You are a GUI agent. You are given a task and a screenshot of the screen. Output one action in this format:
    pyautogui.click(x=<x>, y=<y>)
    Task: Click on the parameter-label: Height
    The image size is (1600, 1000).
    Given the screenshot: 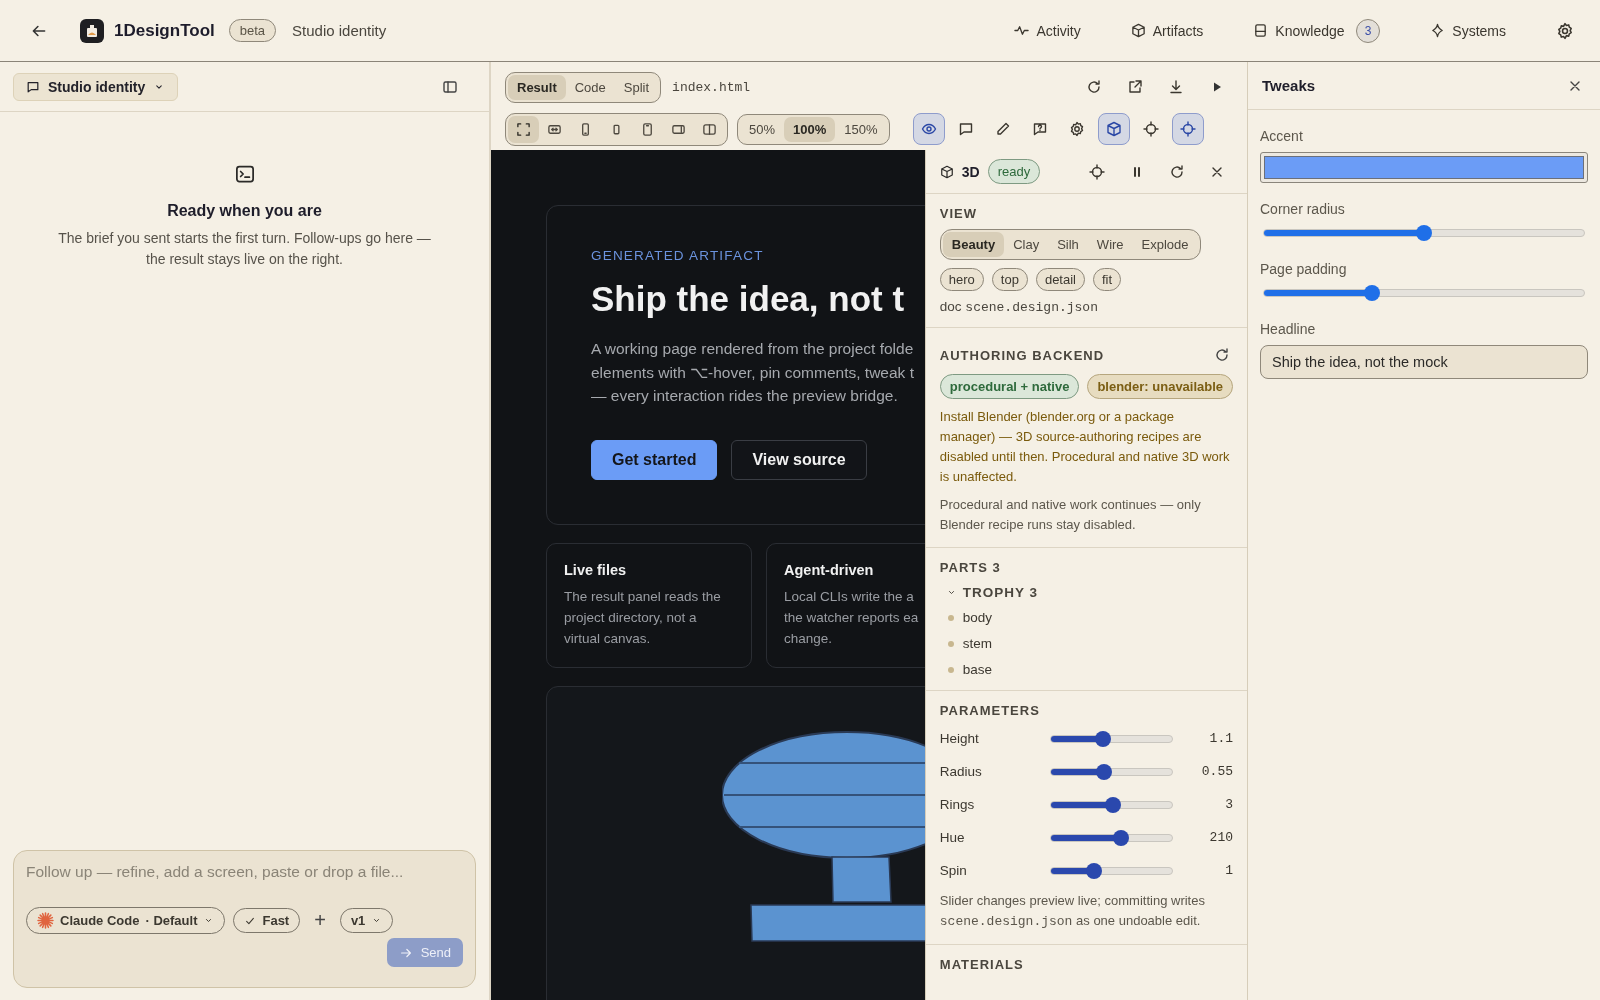 What is the action you would take?
    pyautogui.click(x=959, y=738)
    